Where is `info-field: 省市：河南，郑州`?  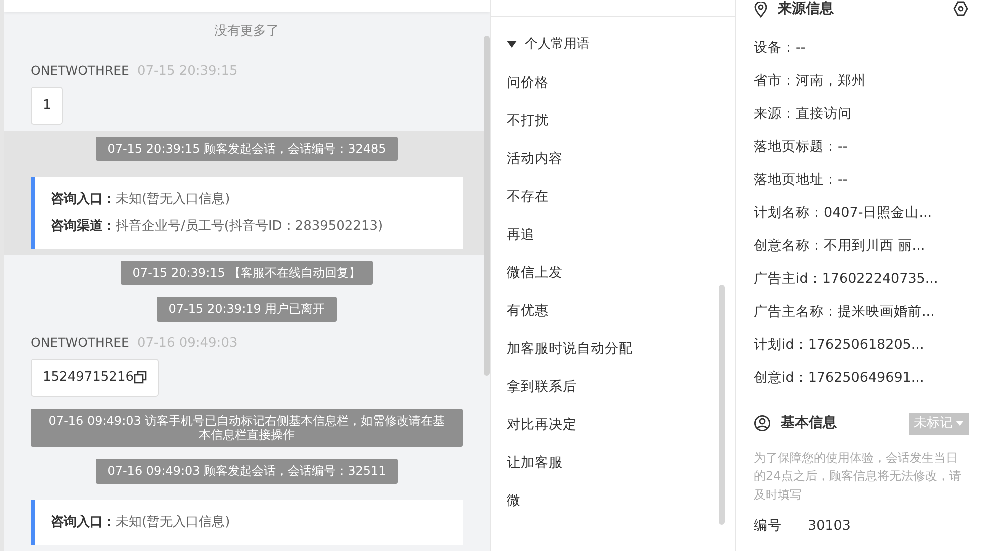
info-field: 省市：河南，郑州 is located at coordinates (861, 81).